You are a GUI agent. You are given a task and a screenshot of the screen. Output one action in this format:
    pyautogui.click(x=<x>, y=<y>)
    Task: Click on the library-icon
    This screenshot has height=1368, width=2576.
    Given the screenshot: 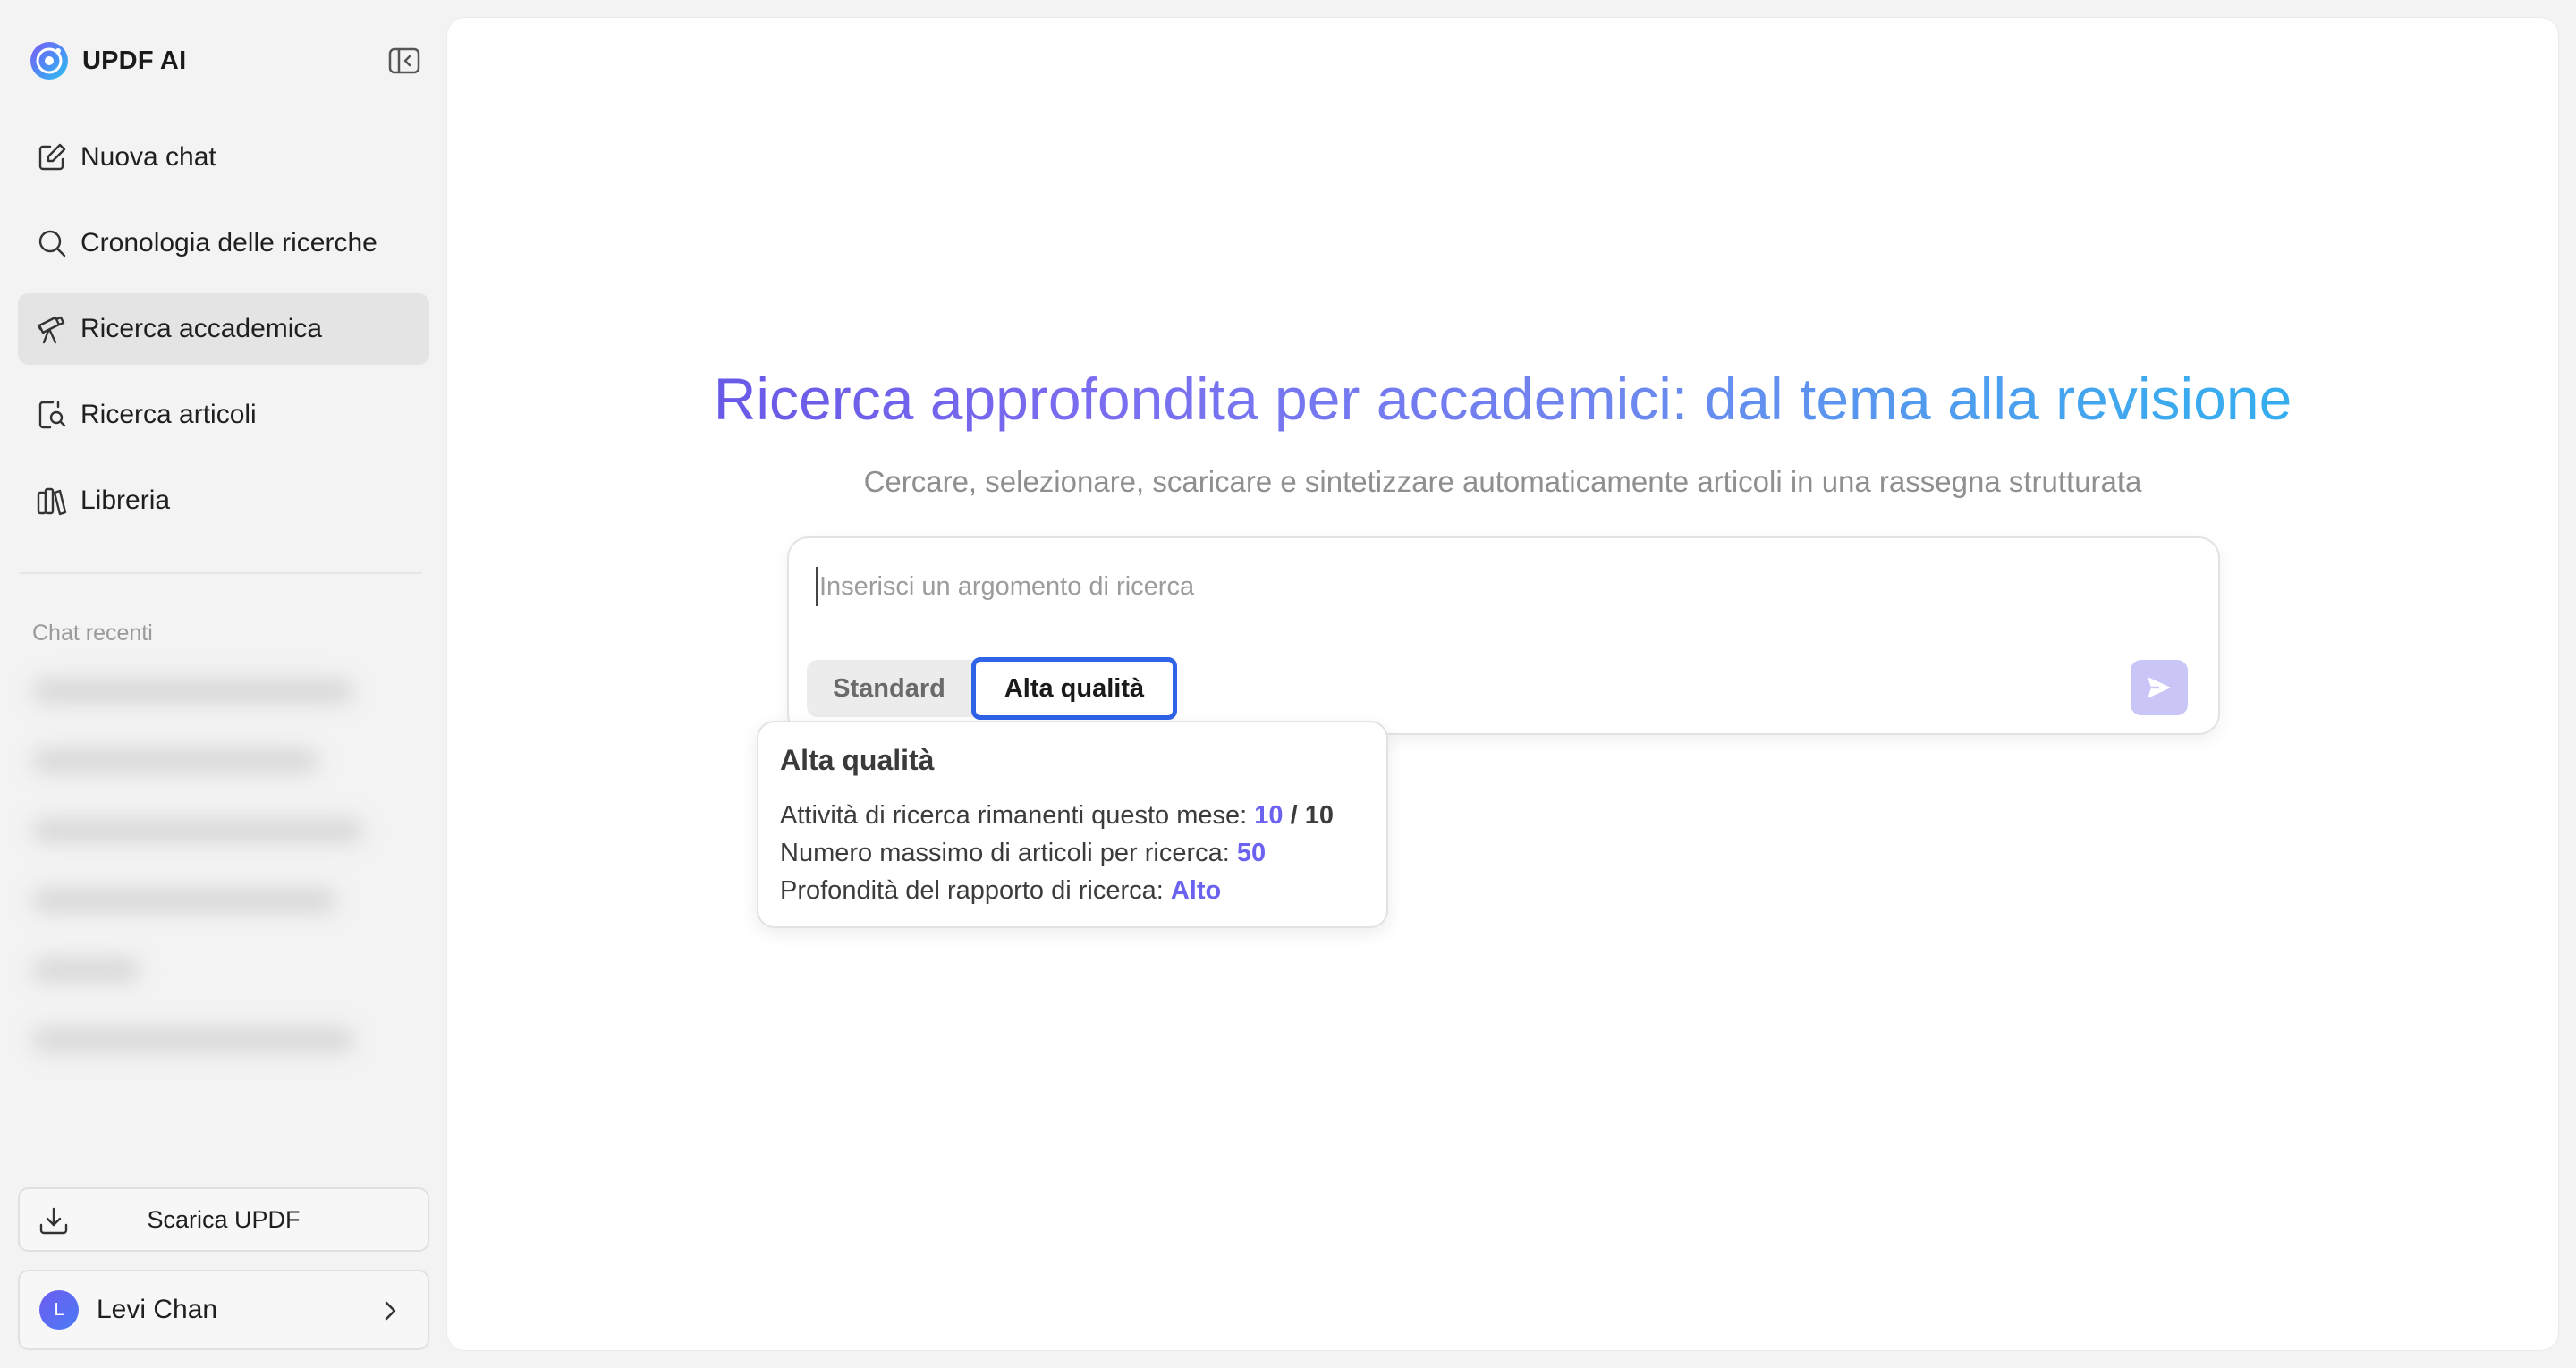 What is the action you would take?
    pyautogui.click(x=52, y=501)
    